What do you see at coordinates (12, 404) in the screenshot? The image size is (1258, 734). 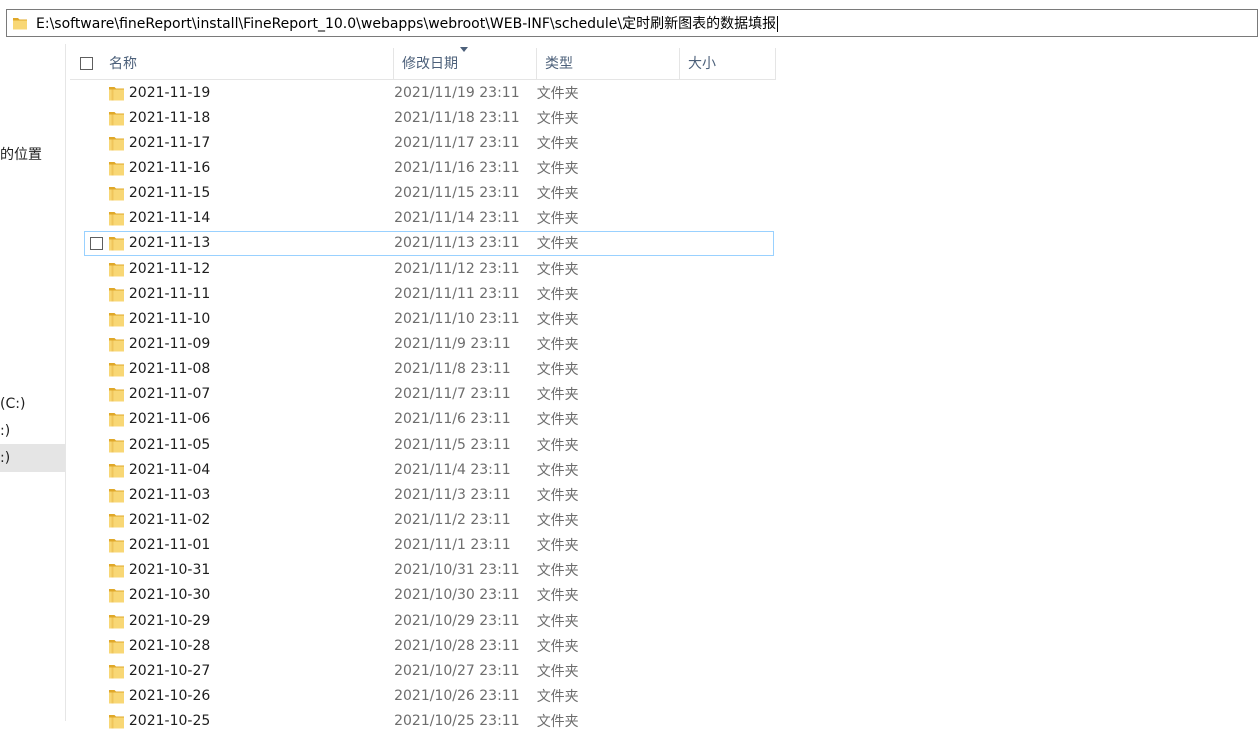 I see `sidebar-item-drive-c: (C:)` at bounding box center [12, 404].